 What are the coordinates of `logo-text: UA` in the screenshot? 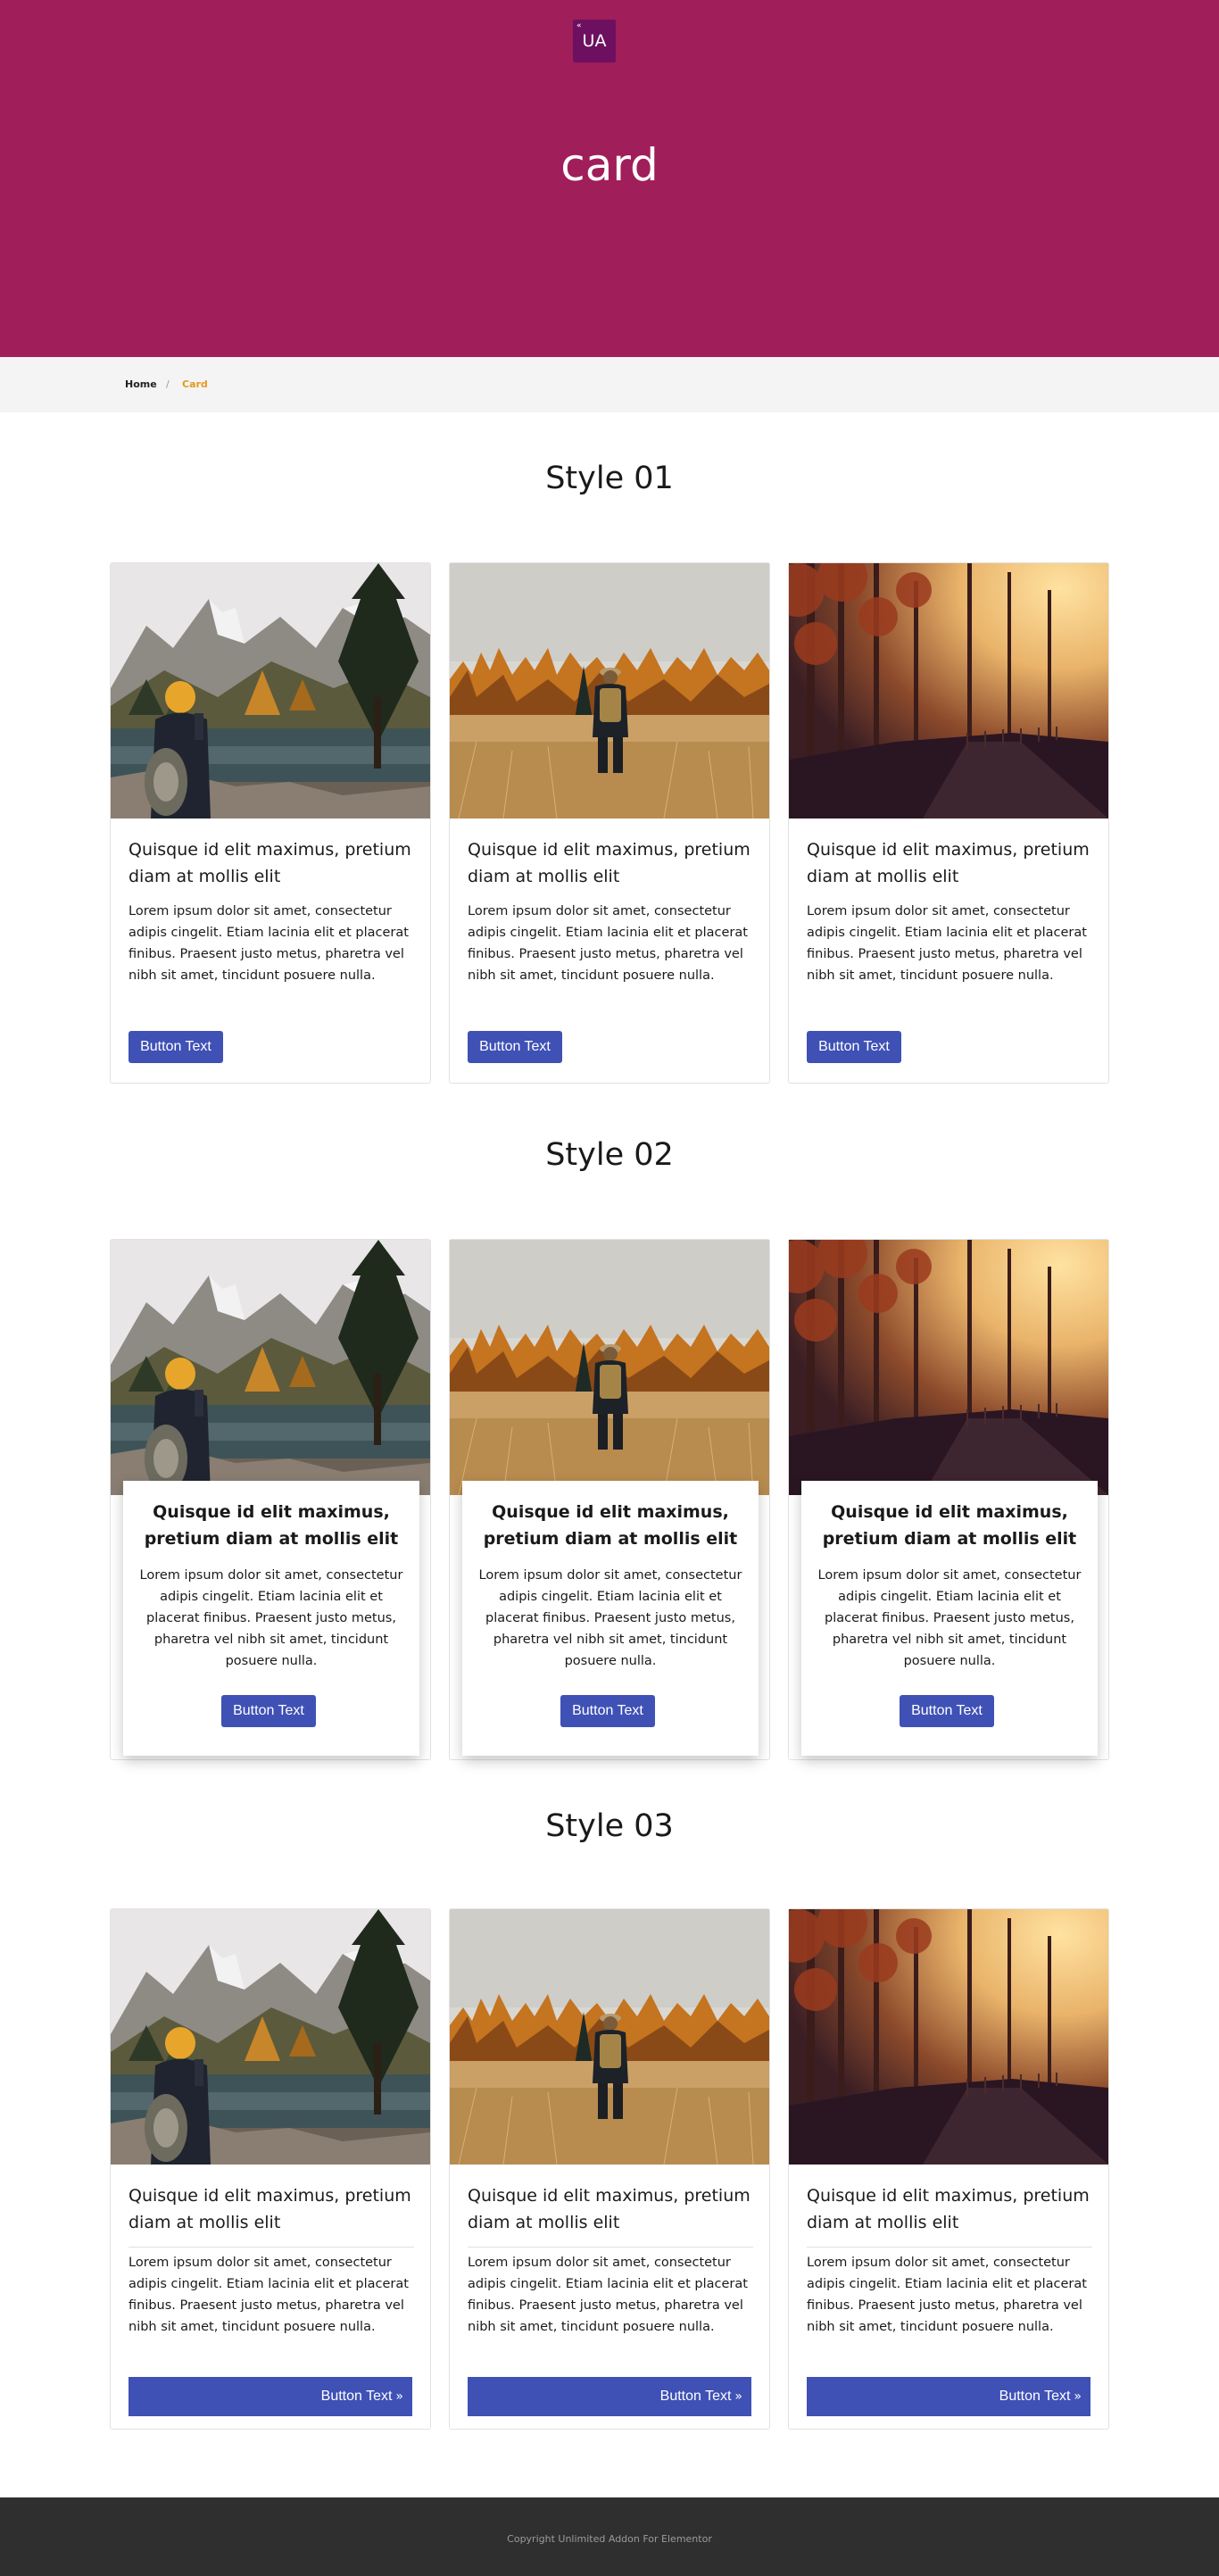 It's located at (594, 41).